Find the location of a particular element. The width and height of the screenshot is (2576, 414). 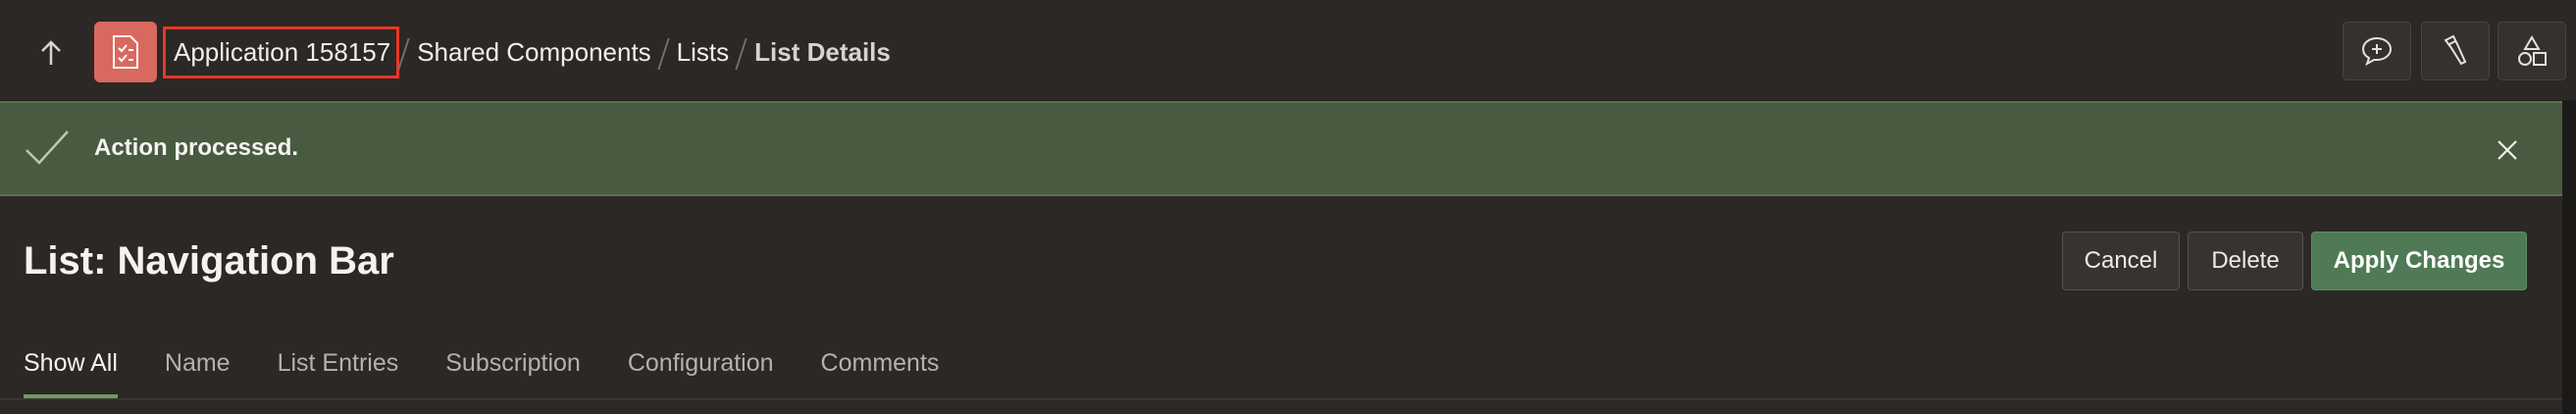

shared-components-button is located at coordinates (2532, 51).